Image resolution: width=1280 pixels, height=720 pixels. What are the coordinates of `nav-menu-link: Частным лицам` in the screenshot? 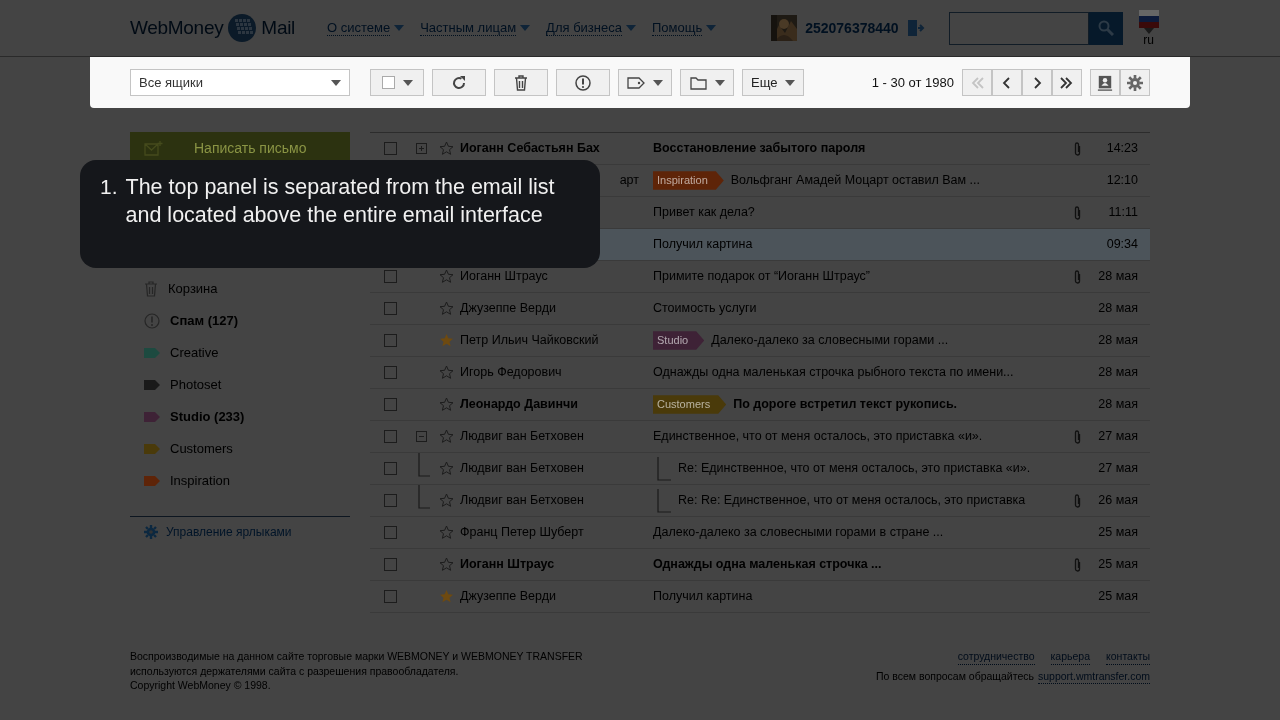 It's located at (475, 28).